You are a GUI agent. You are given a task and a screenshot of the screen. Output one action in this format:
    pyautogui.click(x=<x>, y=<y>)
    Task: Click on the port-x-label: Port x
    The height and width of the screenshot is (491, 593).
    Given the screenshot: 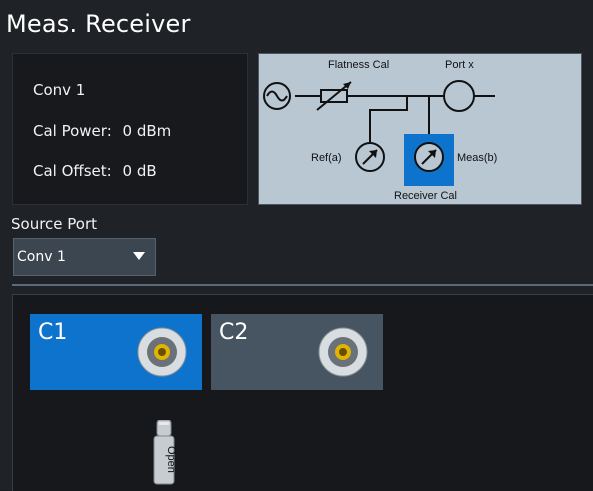 What is the action you would take?
    pyautogui.click(x=459, y=65)
    